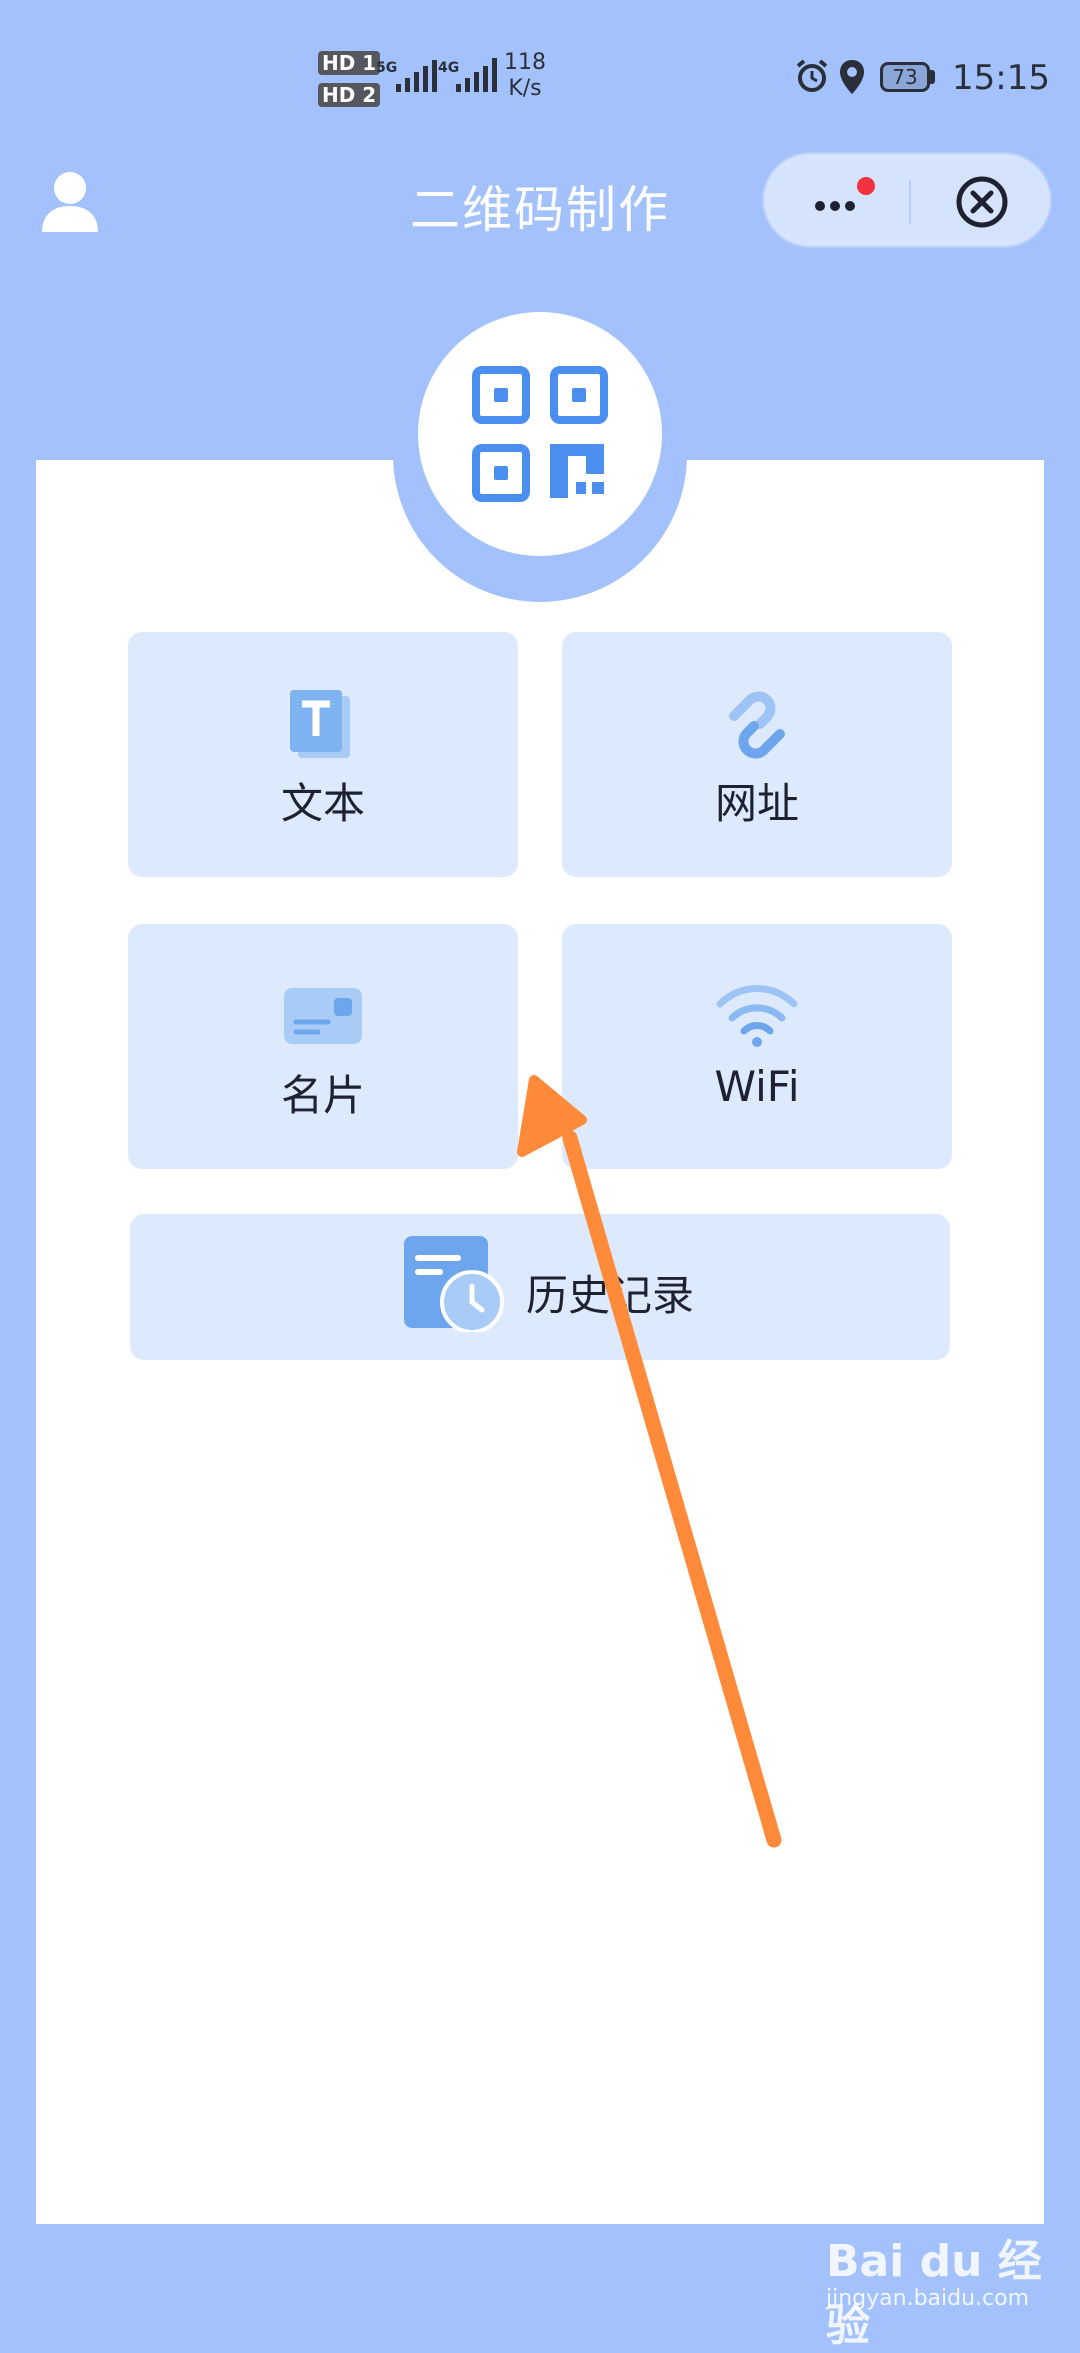 This screenshot has height=2353, width=1080. Describe the element at coordinates (907, 200) in the screenshot. I see `mini-program-capsule` at that location.